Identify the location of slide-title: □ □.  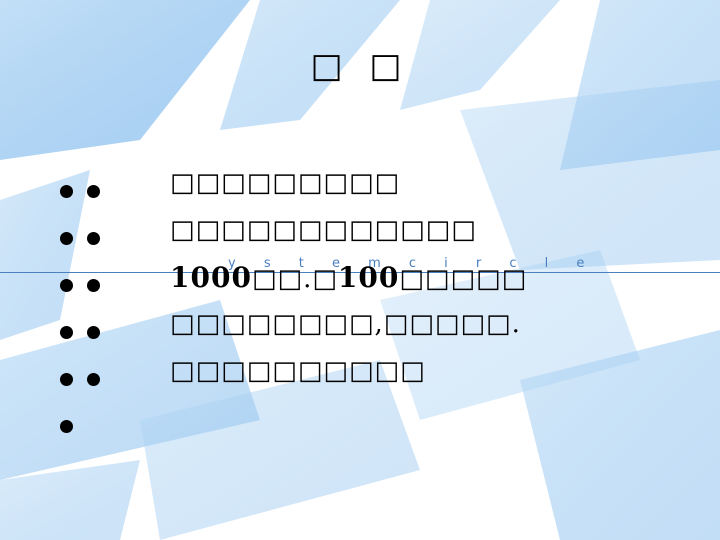
(360, 66).